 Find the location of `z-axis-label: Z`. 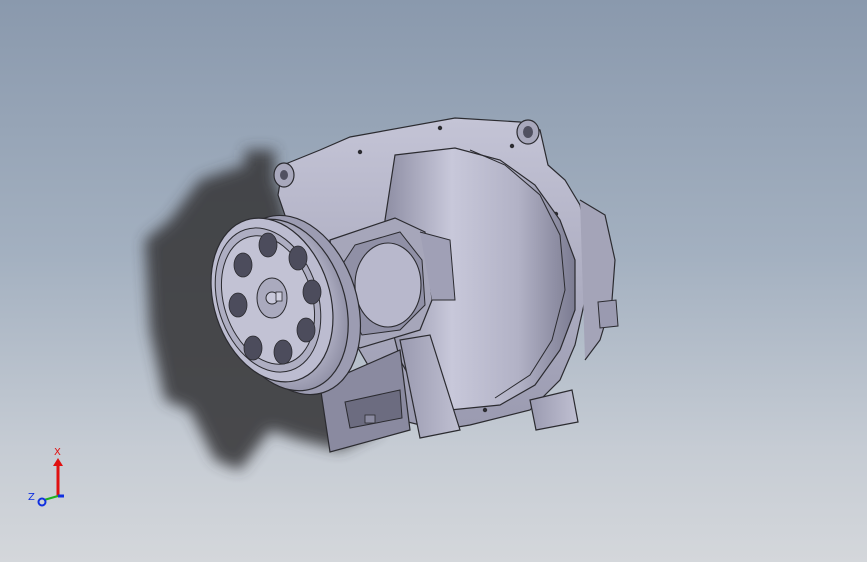

z-axis-label: Z is located at coordinates (31, 497).